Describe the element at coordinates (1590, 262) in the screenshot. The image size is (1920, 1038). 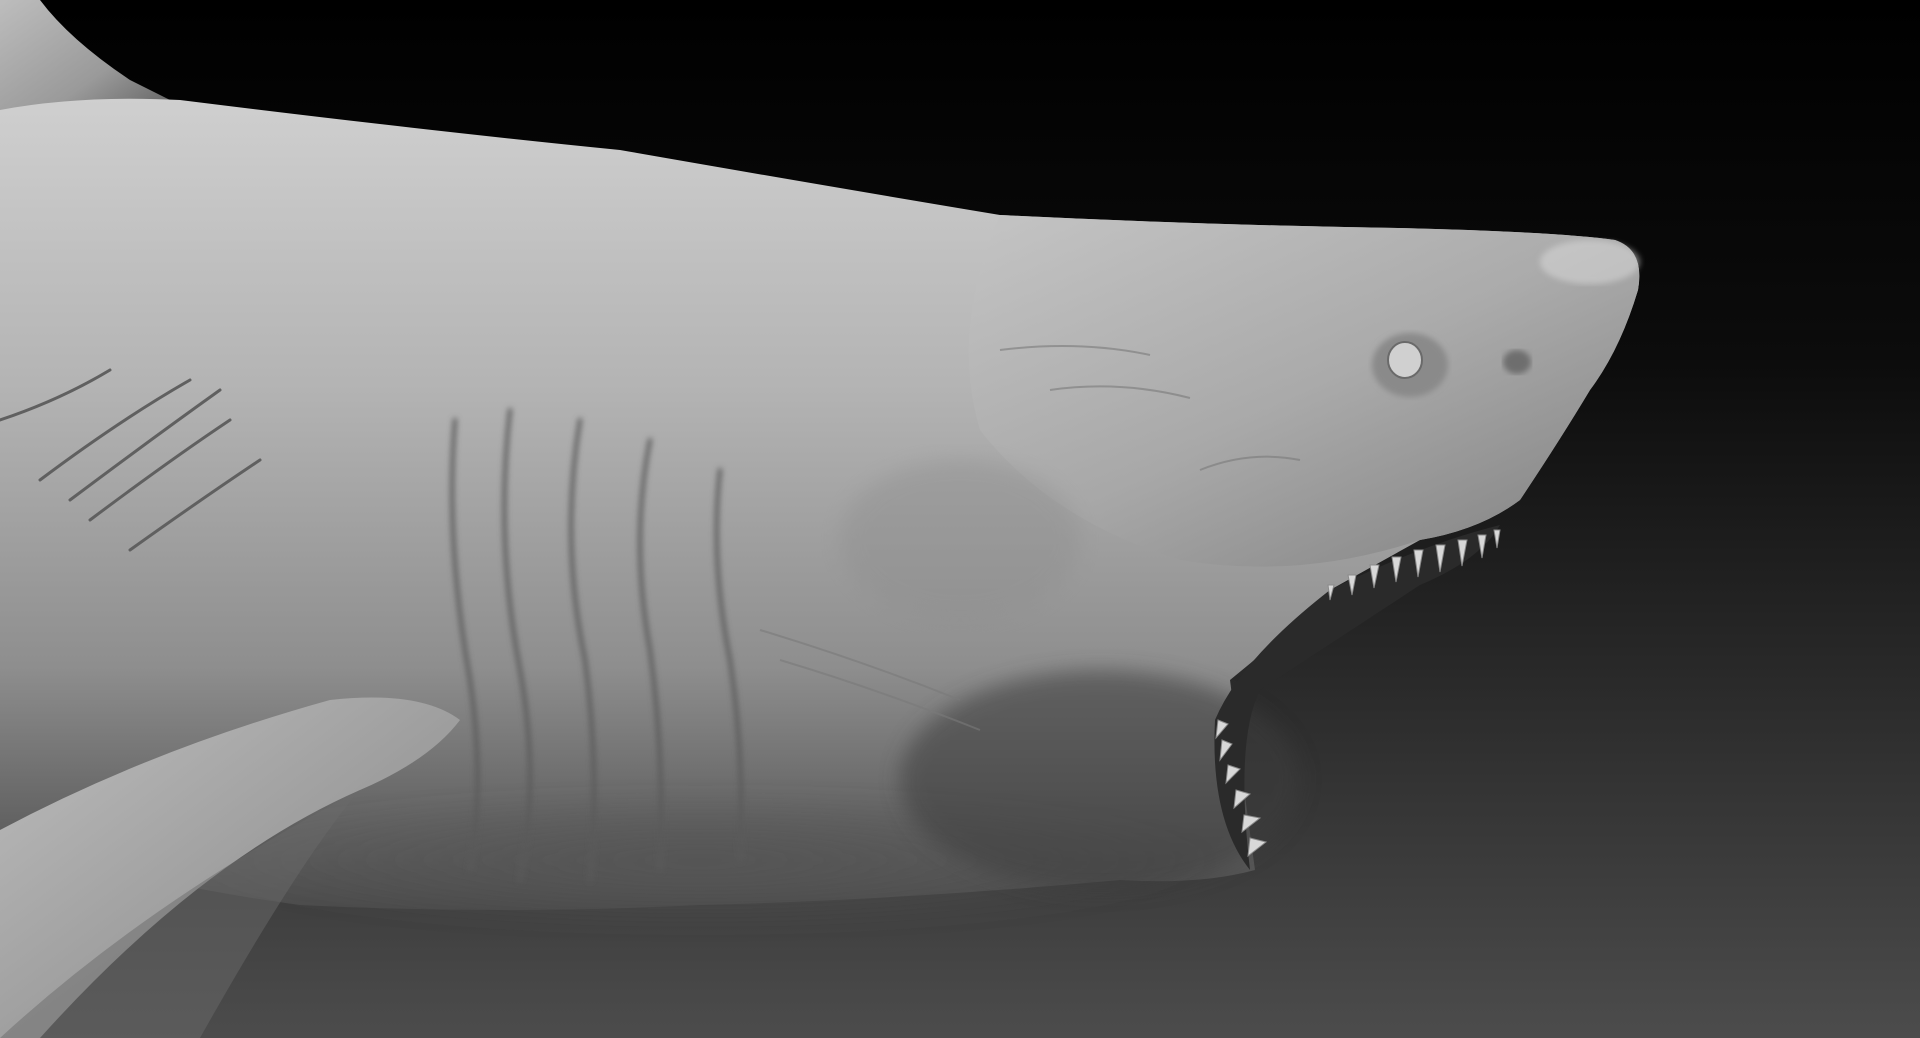
I see `snout-highlight` at that location.